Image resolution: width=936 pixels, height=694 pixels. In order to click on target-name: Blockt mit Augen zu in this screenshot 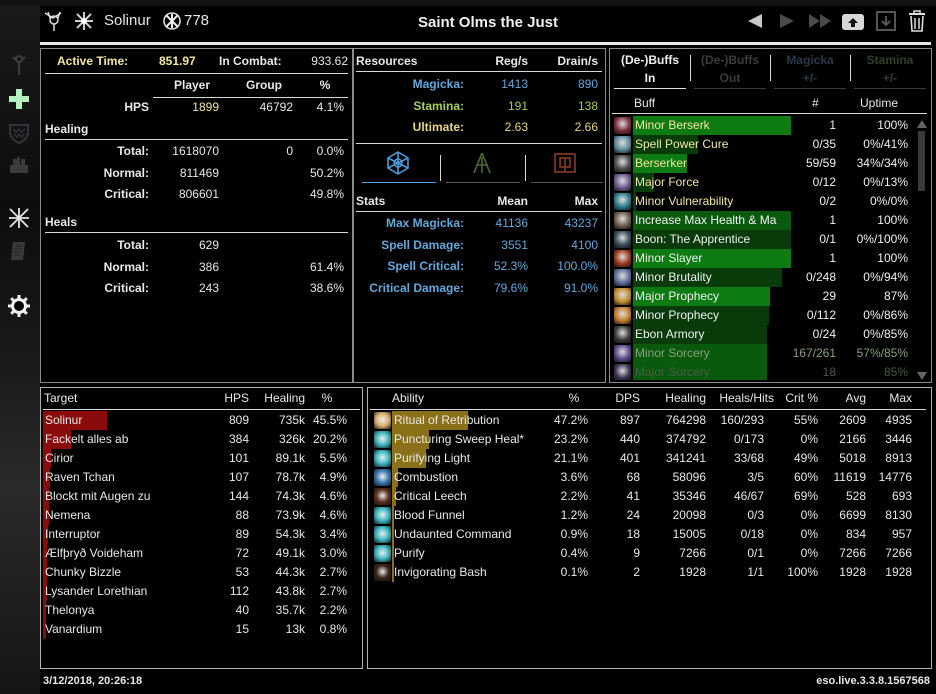, I will do `click(98, 496)`.